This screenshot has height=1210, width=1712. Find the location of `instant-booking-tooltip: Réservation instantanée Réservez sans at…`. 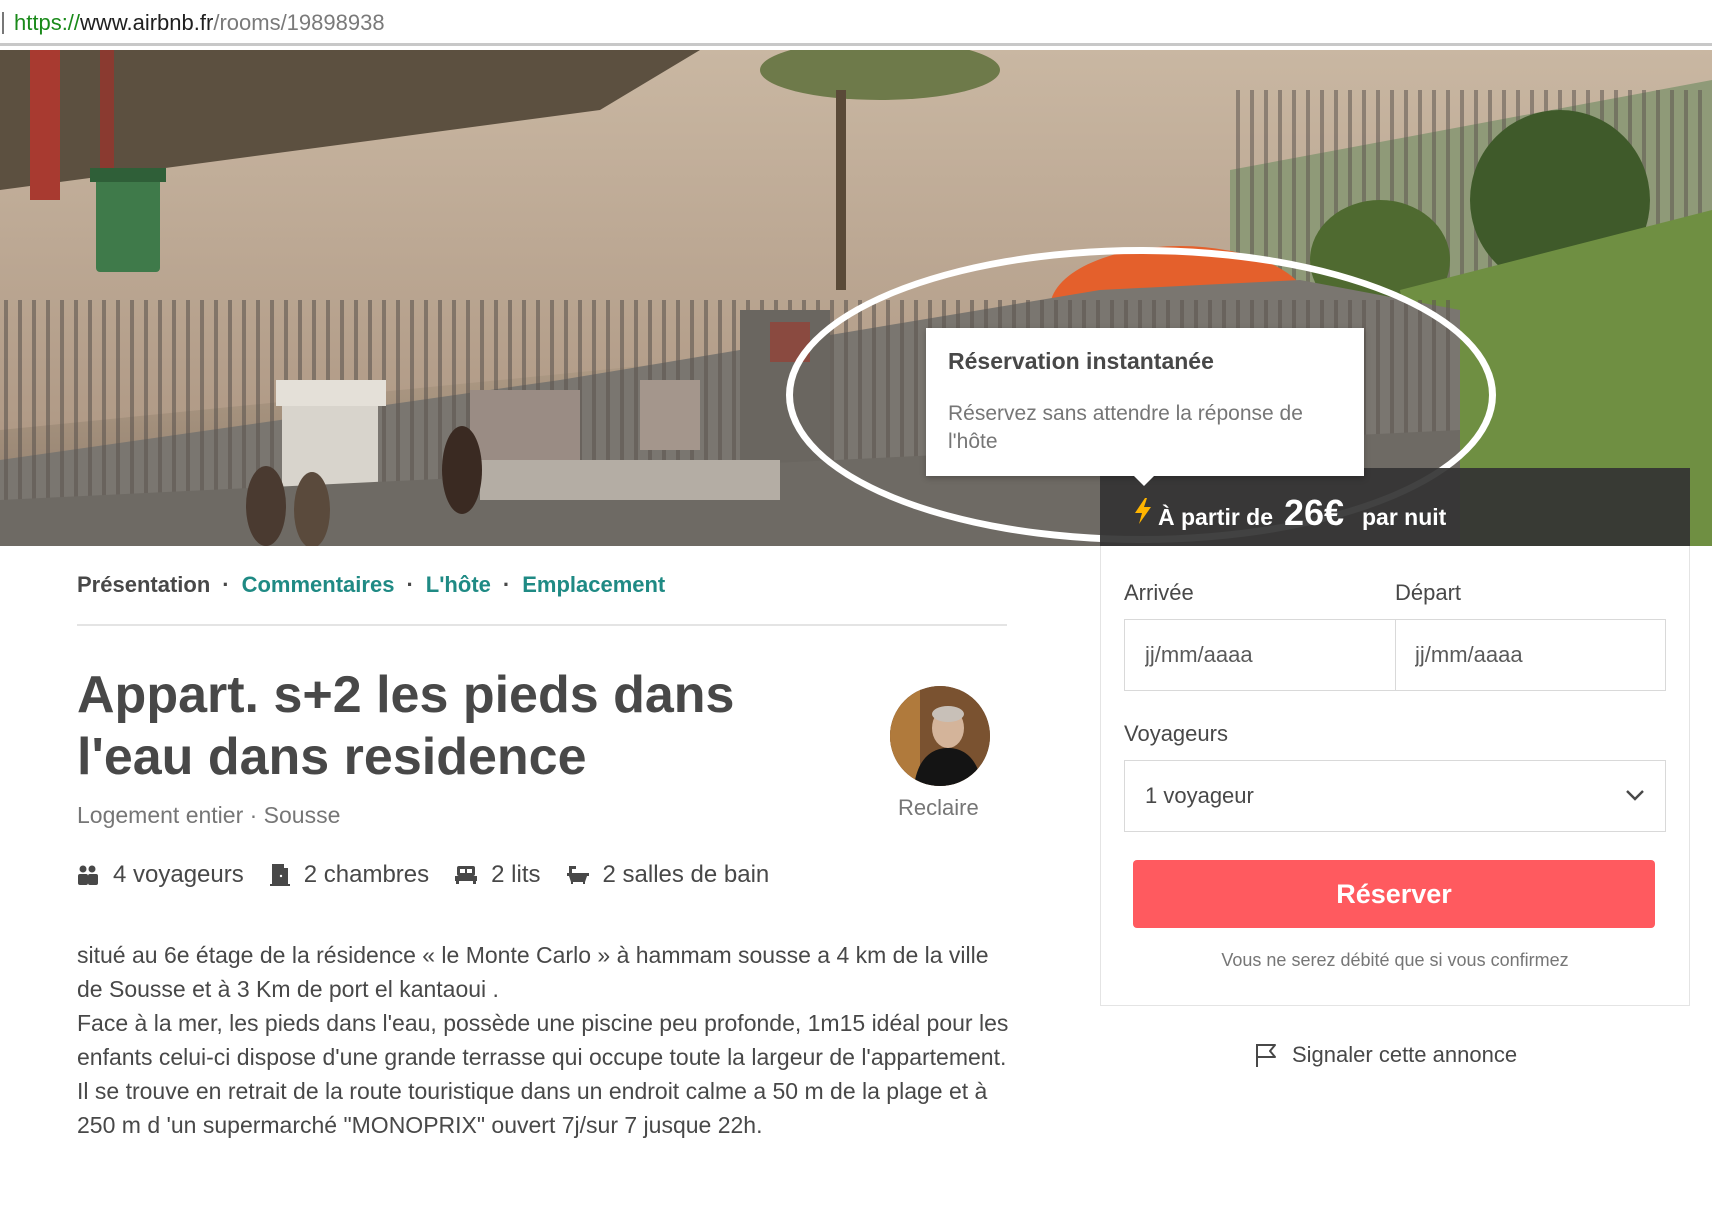

instant-booking-tooltip: Réservation instantanée Réservez sans at… is located at coordinates (1145, 402).